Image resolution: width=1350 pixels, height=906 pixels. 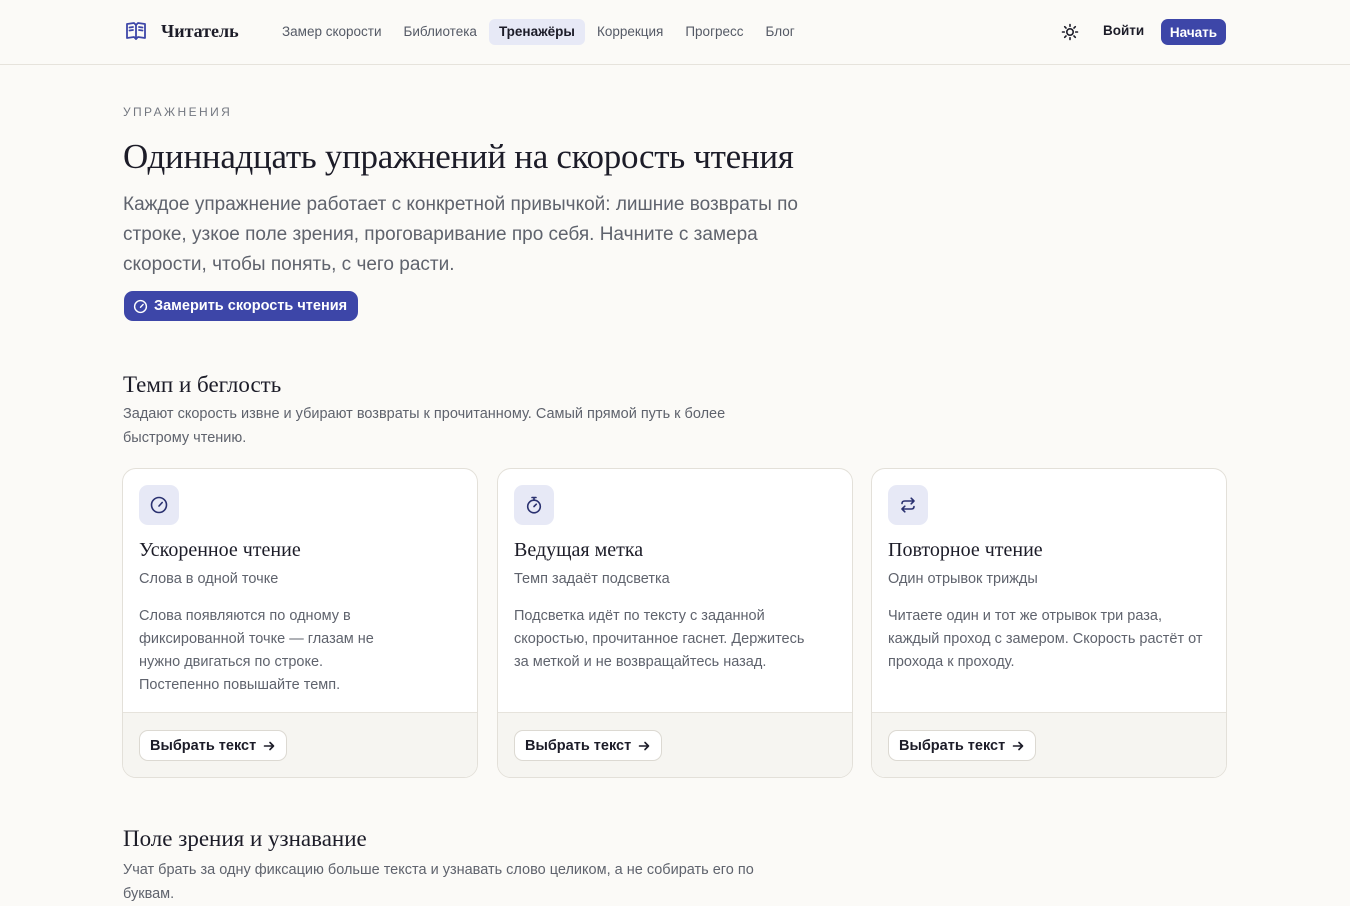 What do you see at coordinates (780, 32) in the screenshot?
I see `nav-item-blog: Блог` at bounding box center [780, 32].